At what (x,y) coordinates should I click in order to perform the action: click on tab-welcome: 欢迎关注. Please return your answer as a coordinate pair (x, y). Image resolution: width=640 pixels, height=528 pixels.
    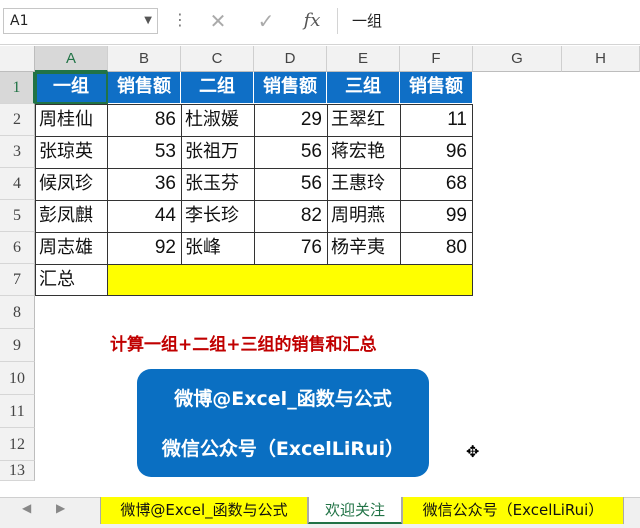
    Looking at the image, I should click on (355, 510).